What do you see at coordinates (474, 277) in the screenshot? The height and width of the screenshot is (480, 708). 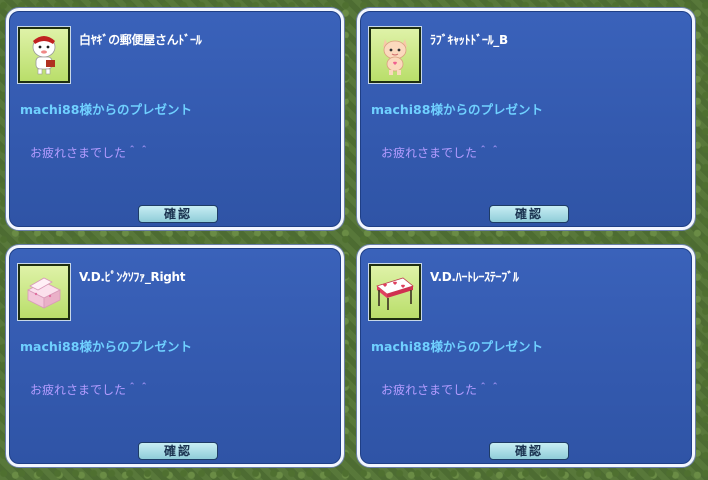 I see `item-name: V.D.ﾊｰﾄﾚｰｽﾃｰﾌﾞﾙ` at bounding box center [474, 277].